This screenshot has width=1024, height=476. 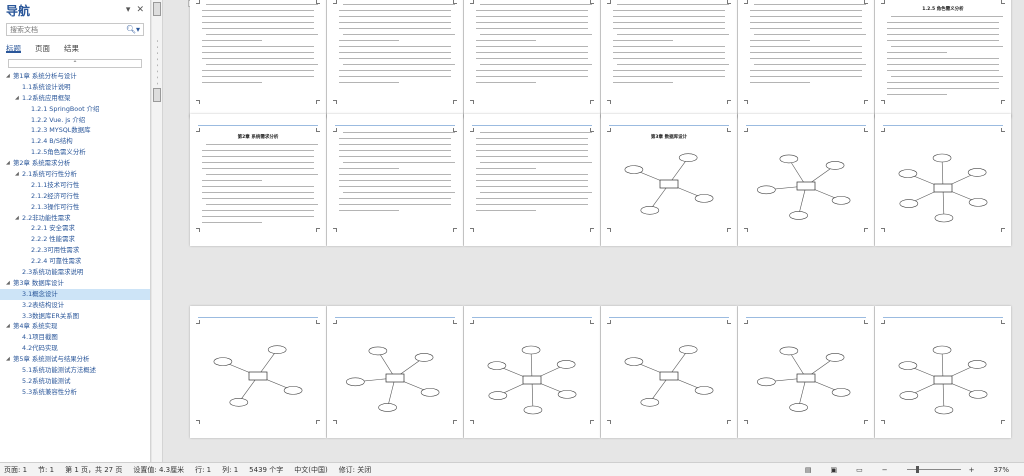 I want to click on status-position: 设置值: 4.3厘米, so click(x=158, y=470).